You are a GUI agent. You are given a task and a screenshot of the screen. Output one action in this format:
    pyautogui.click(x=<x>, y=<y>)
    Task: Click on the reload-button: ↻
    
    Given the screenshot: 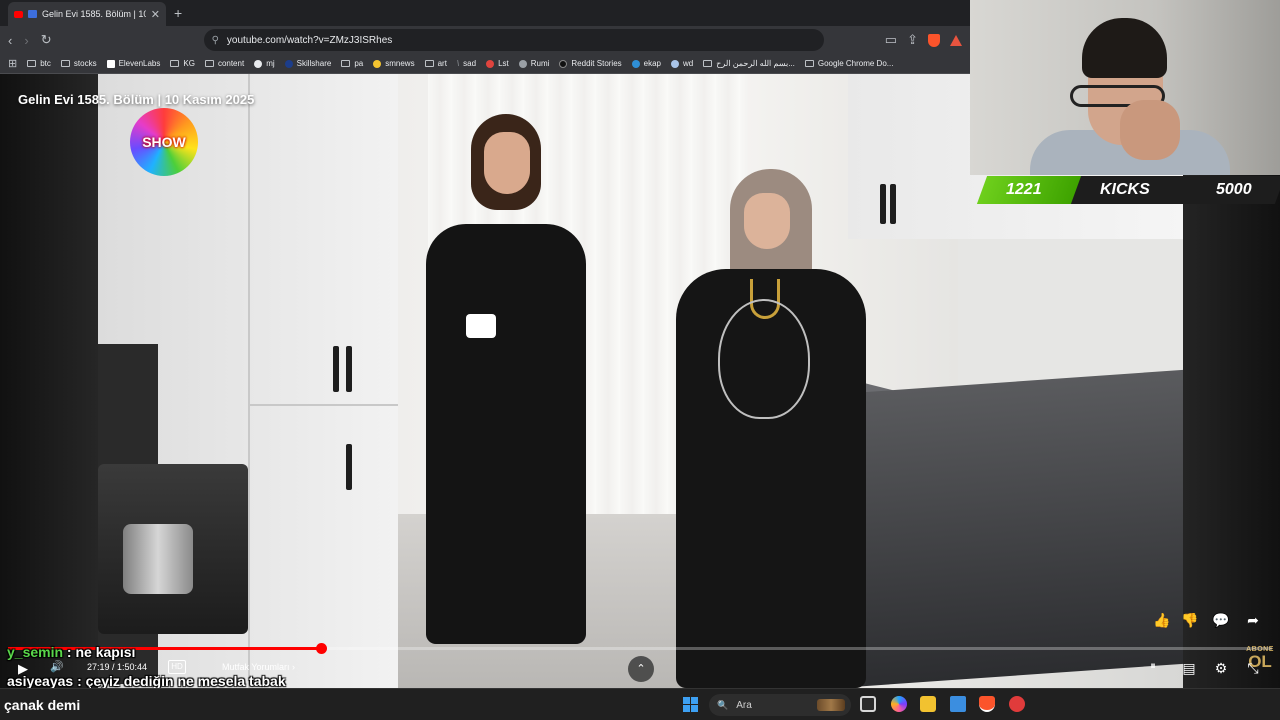 What is the action you would take?
    pyautogui.click(x=46, y=40)
    